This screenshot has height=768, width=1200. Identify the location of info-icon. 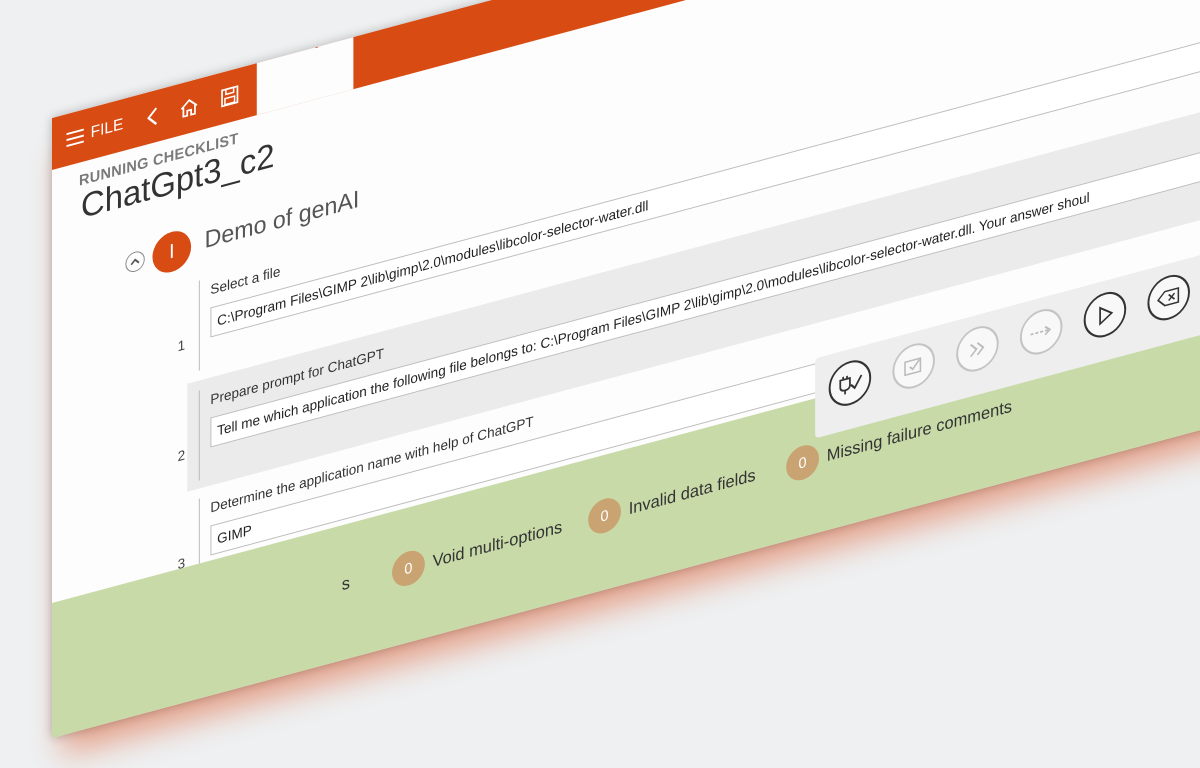
(434, 6).